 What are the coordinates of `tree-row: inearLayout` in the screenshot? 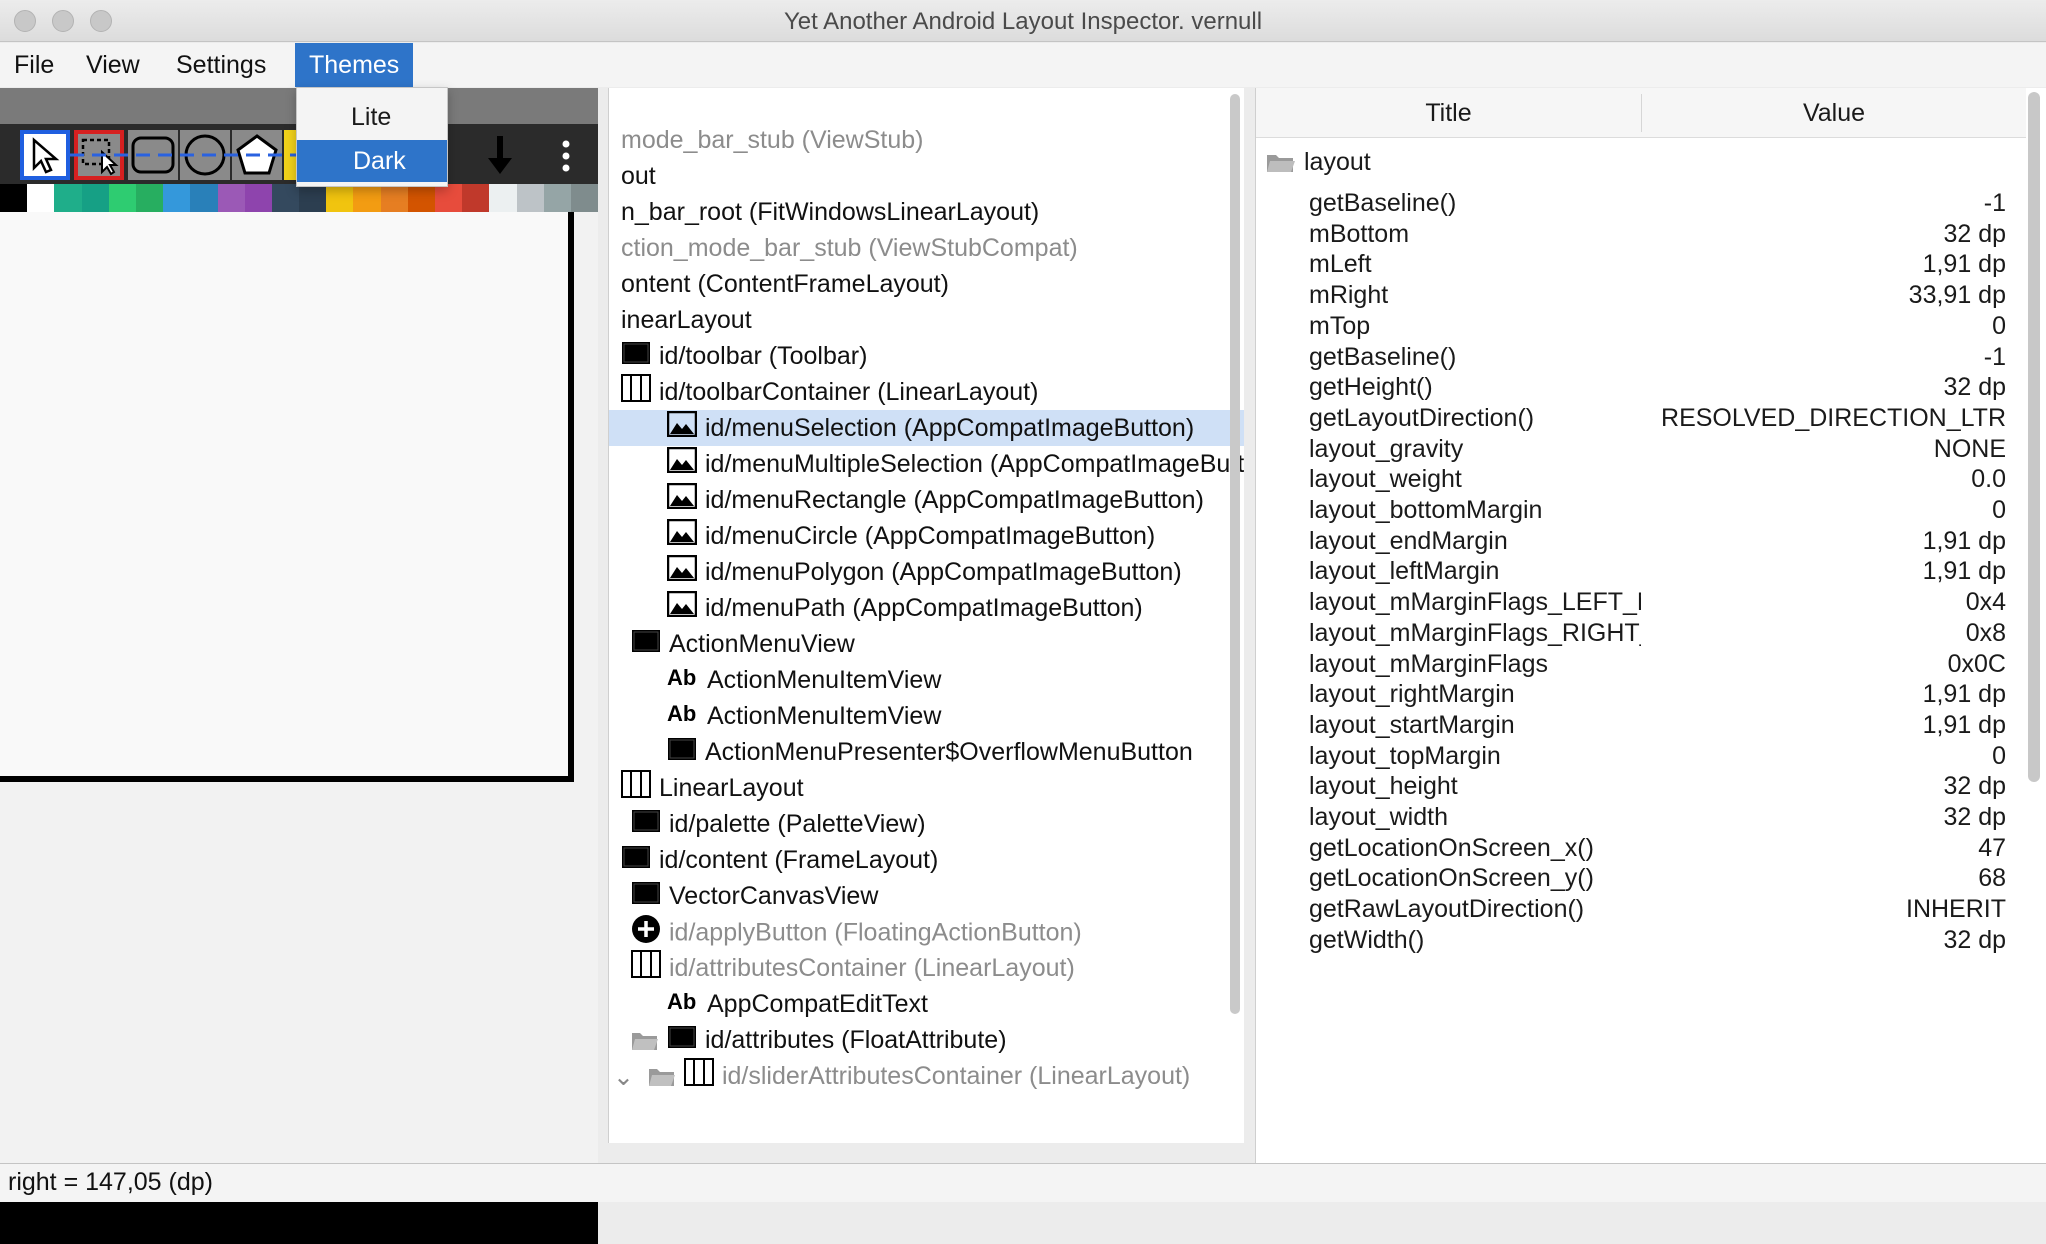 It's located at (926, 320).